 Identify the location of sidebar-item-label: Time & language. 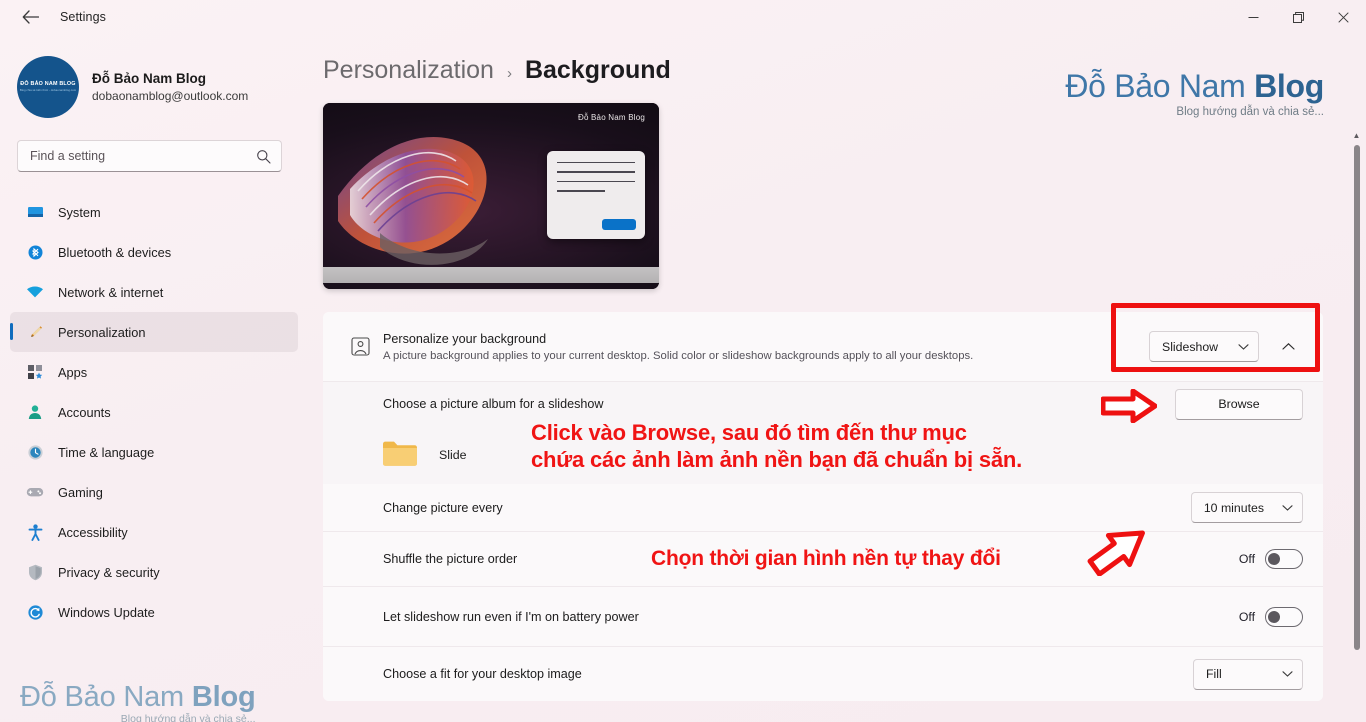
(106, 452).